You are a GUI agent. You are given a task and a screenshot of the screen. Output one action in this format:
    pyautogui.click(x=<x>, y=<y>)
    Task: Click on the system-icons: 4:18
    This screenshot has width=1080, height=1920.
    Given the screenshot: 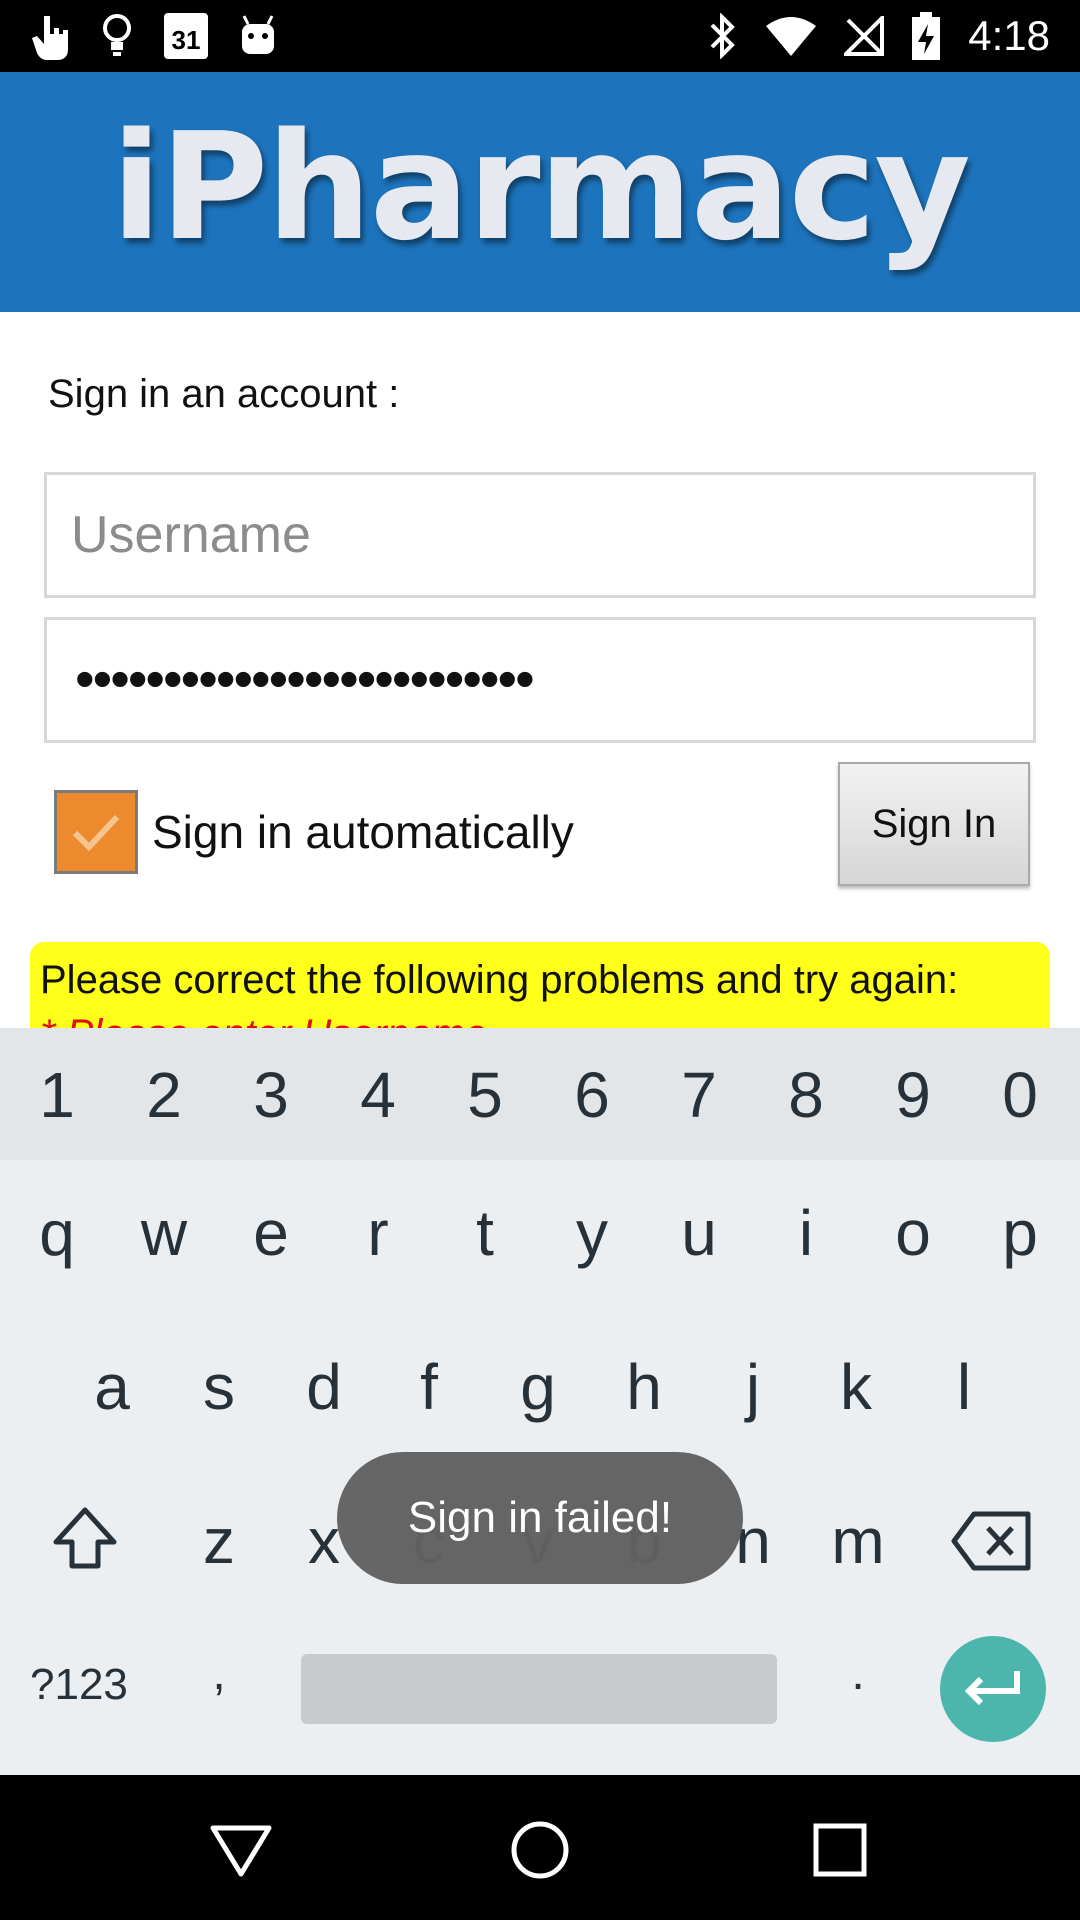 What is the action you would take?
    pyautogui.click(x=879, y=36)
    